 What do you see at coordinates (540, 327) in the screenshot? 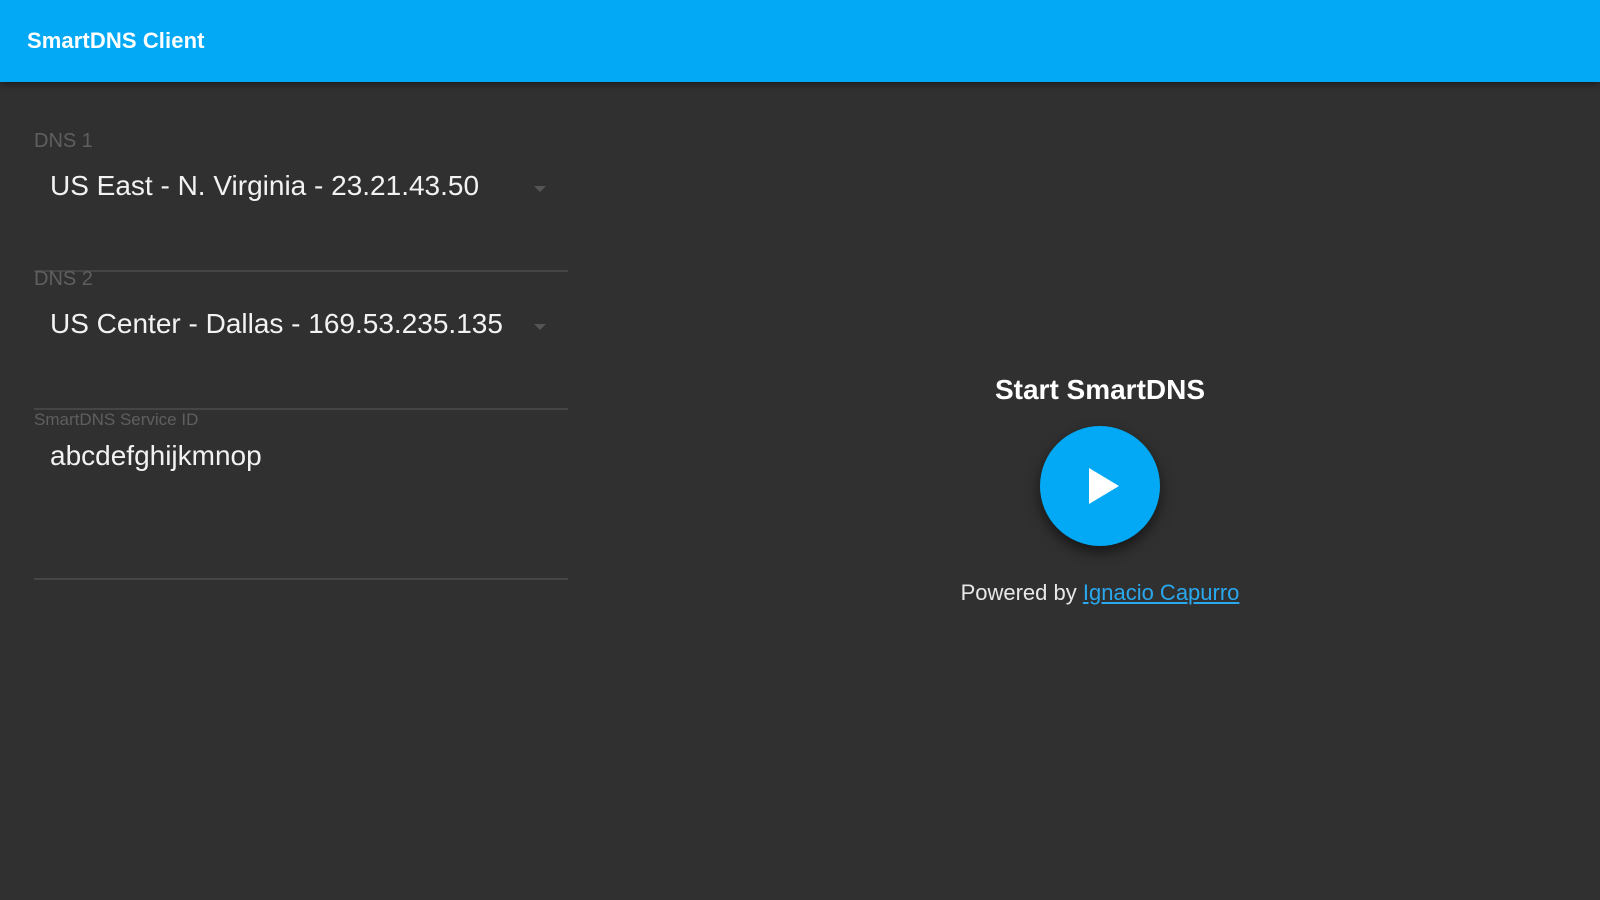
I see `dns2-dropdown-arrow-icon` at bounding box center [540, 327].